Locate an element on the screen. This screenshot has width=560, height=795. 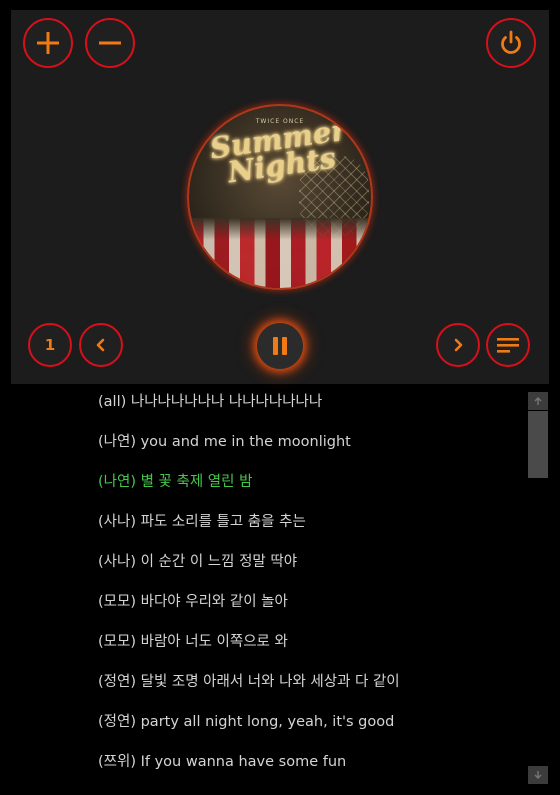
chevron-right-icon is located at coordinates (458, 345).